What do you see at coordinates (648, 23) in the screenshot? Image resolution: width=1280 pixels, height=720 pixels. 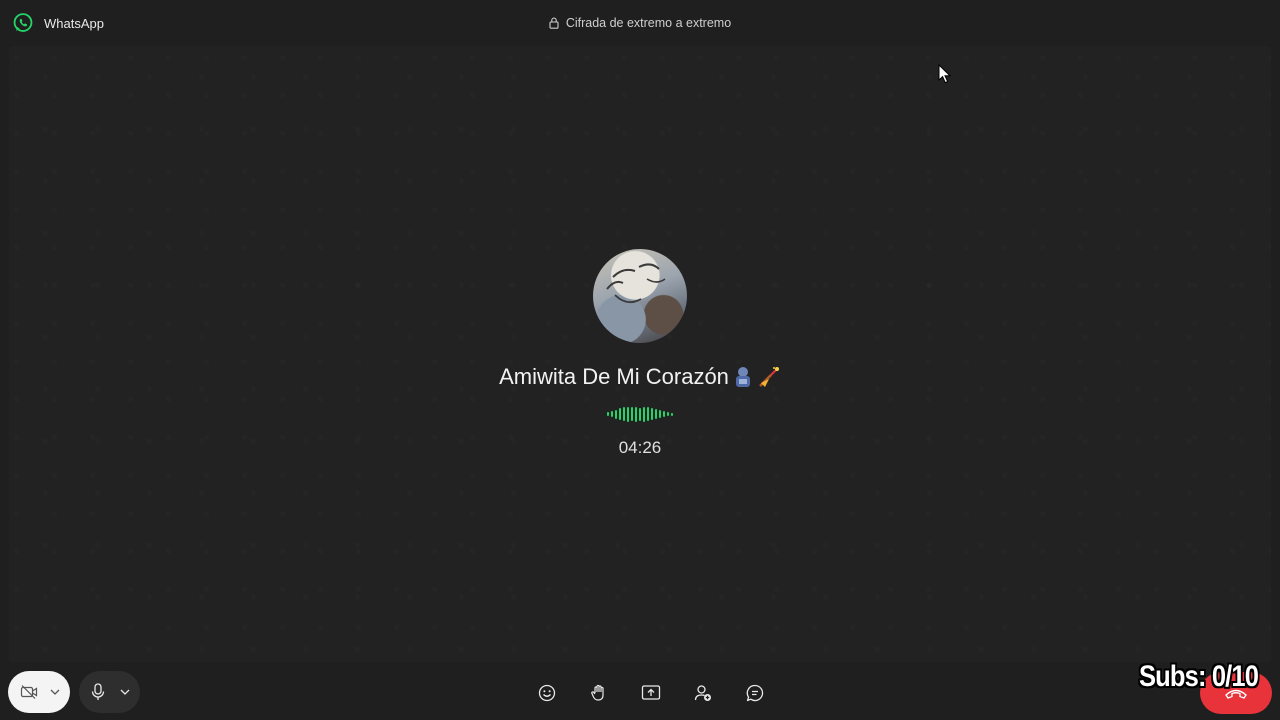 I see `encryption-label: Cifrada de extremo a extremo` at bounding box center [648, 23].